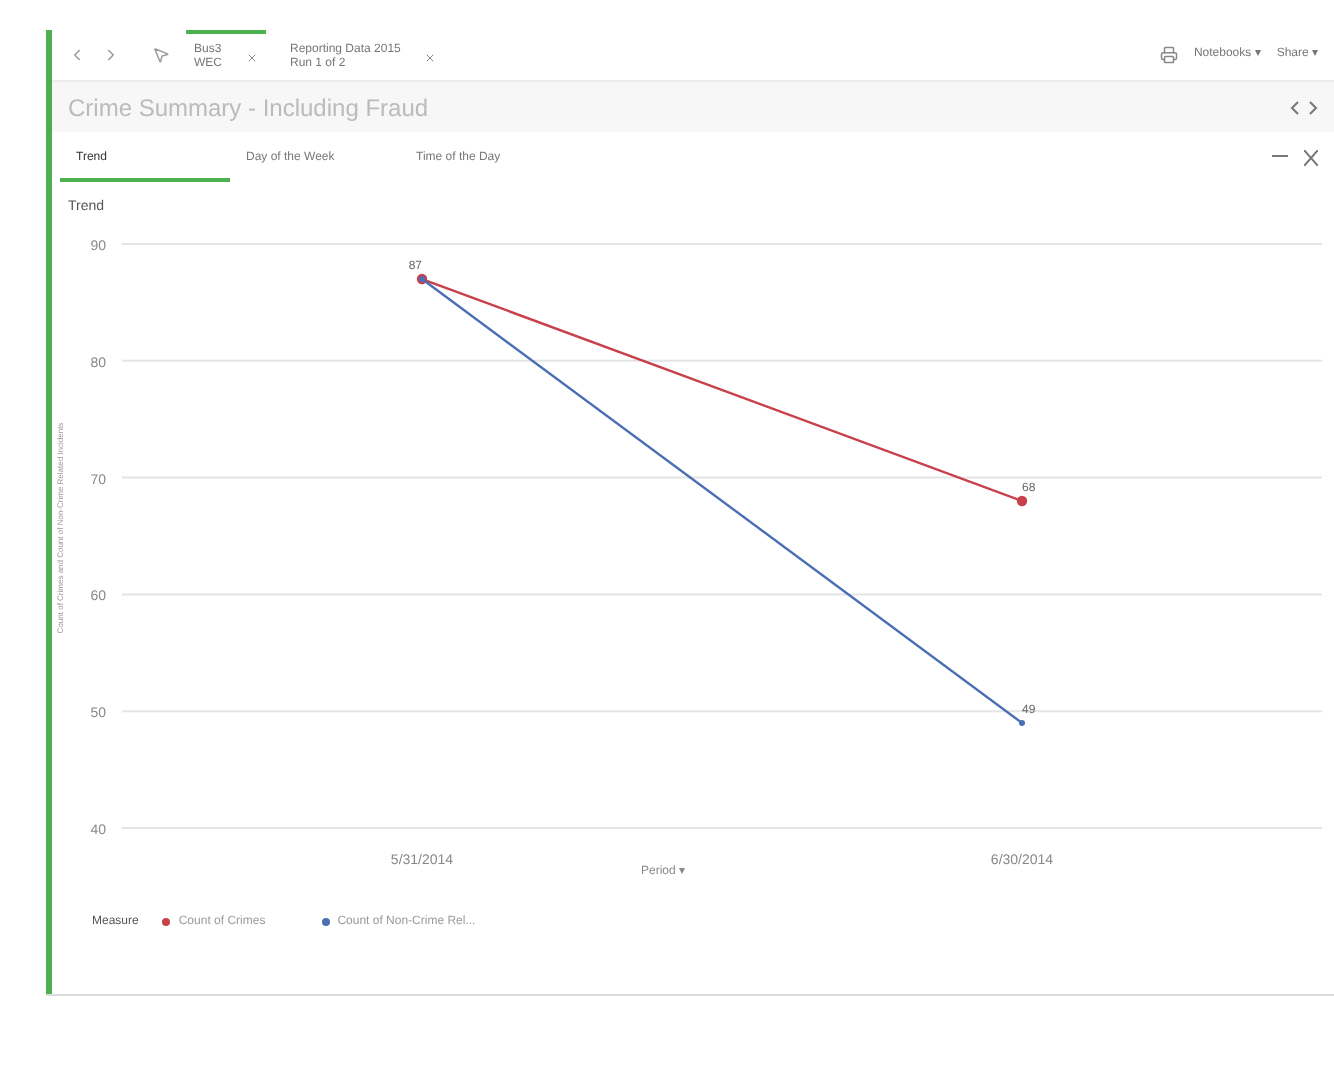  Describe the element at coordinates (248, 108) in the screenshot. I see `page-title: Crime Summary - Including Fraud` at that location.